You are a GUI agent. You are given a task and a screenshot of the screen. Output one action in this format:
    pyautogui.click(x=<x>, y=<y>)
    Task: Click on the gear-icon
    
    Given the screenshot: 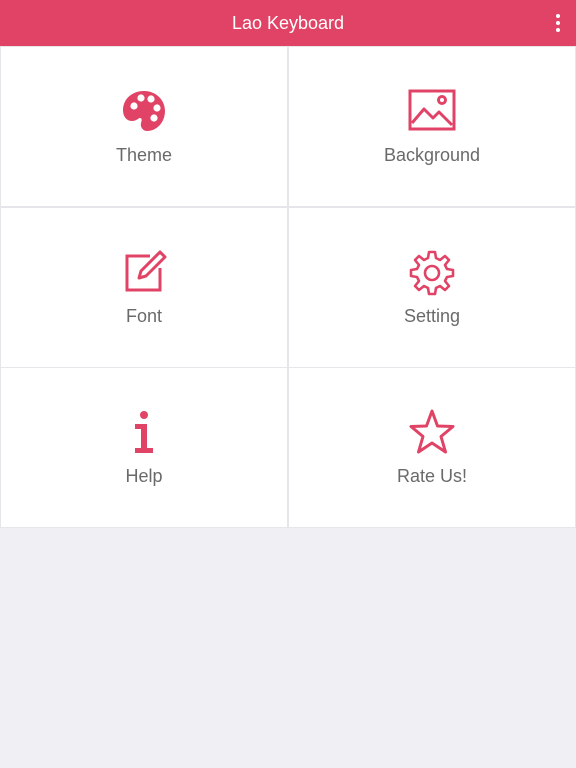 What is the action you would take?
    pyautogui.click(x=432, y=273)
    